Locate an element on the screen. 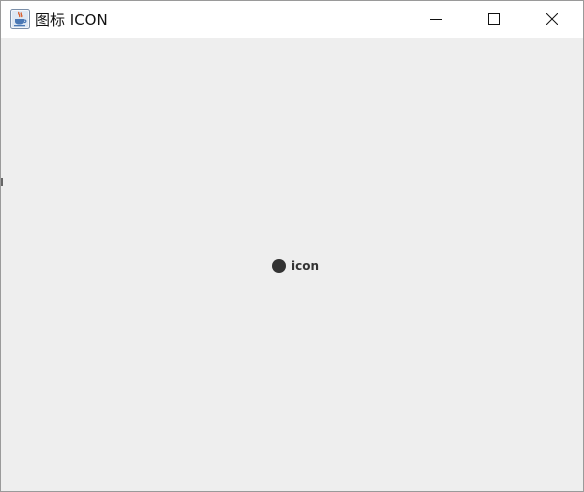 The height and width of the screenshot is (492, 584). minimize-icon is located at coordinates (436, 19).